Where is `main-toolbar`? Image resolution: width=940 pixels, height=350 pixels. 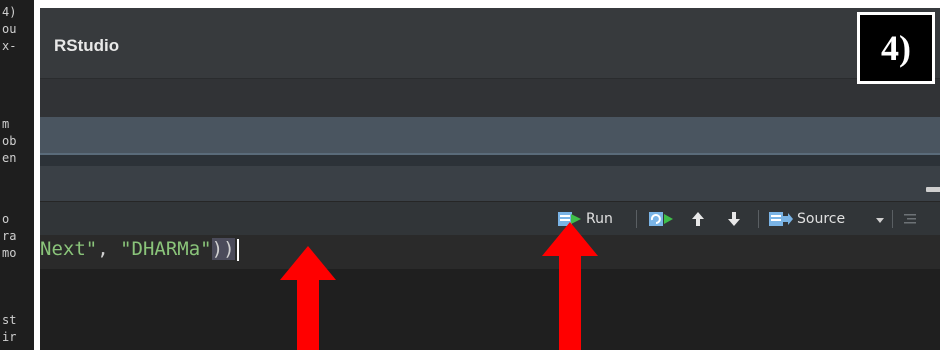
main-toolbar is located at coordinates (490, 135).